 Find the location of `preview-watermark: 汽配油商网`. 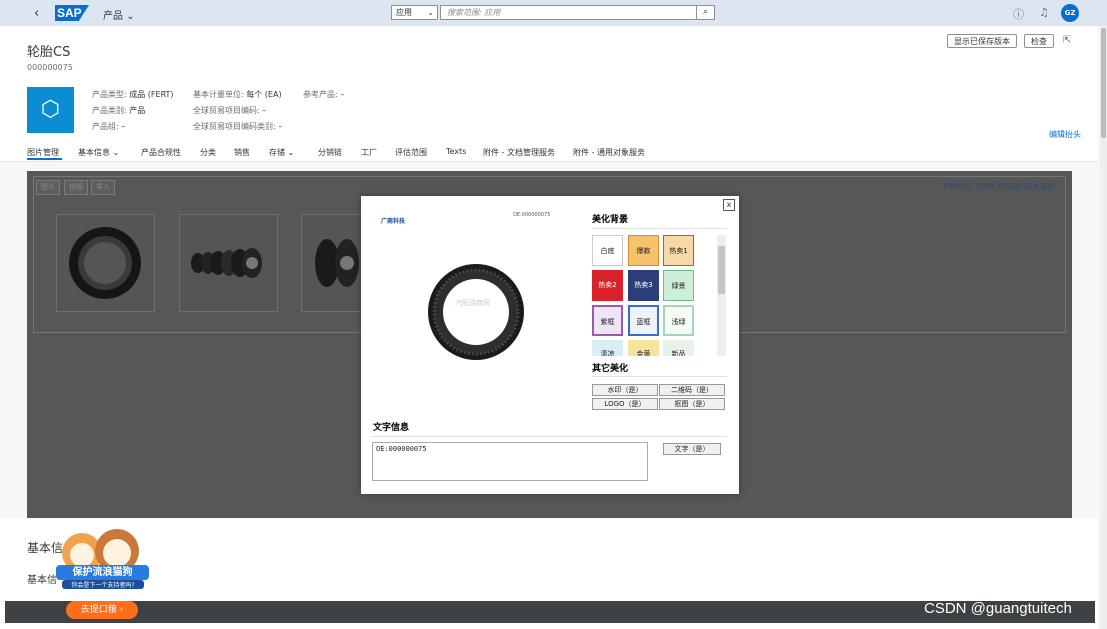

preview-watermark: 汽配油商网 is located at coordinates (472, 303).